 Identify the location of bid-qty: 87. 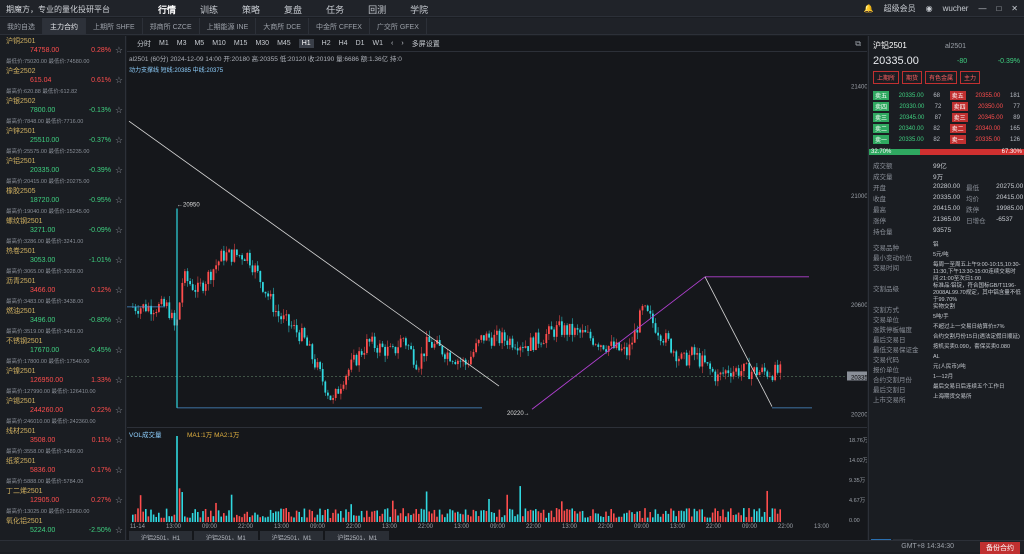
(938, 117).